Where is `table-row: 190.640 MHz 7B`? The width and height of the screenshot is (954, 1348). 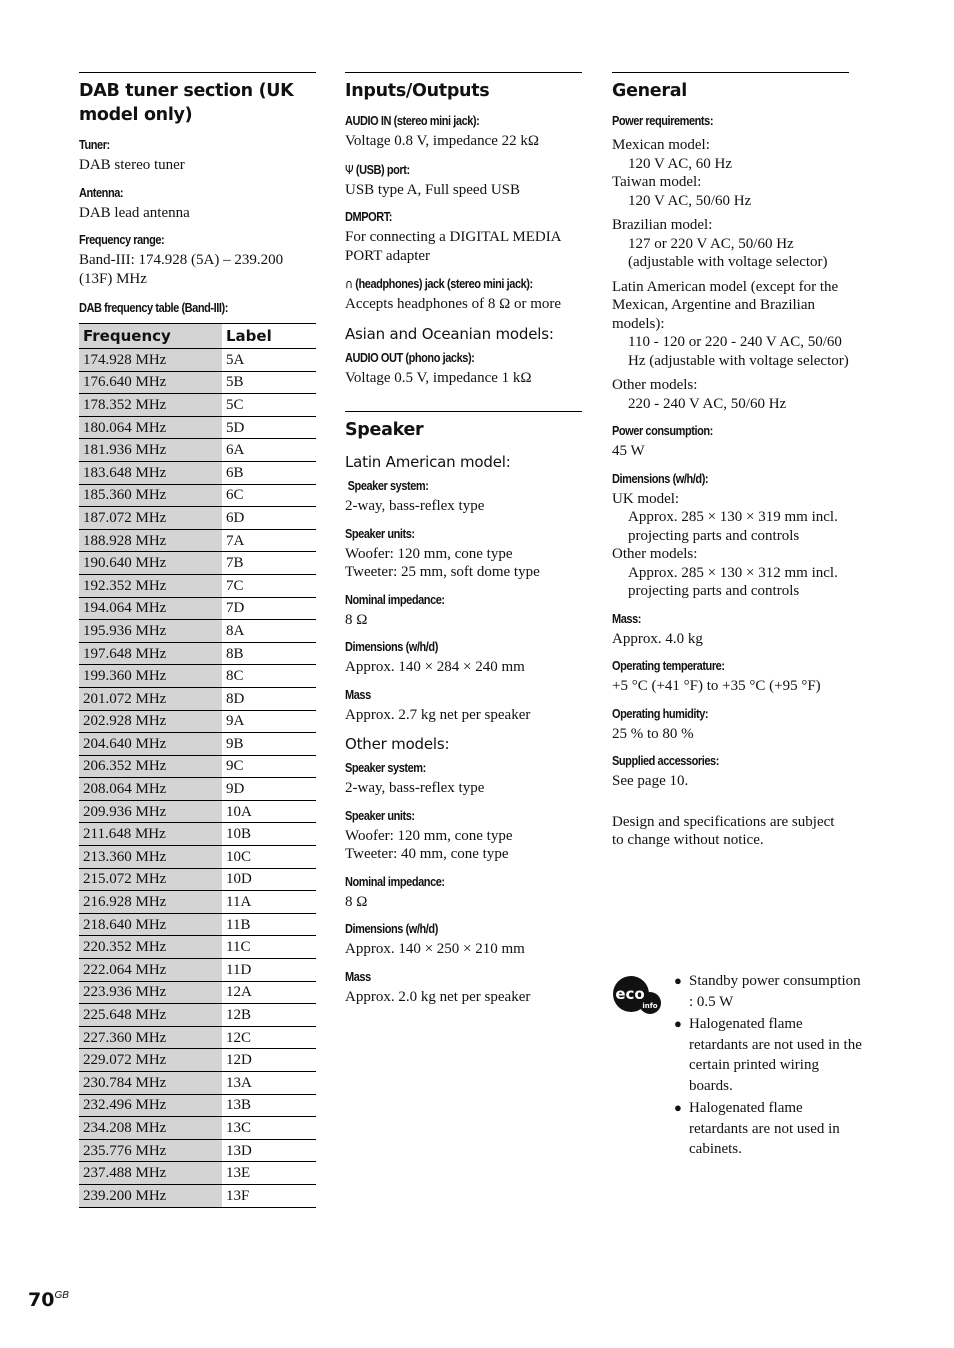
table-row: 190.640 MHz 7B is located at coordinates (197, 563).